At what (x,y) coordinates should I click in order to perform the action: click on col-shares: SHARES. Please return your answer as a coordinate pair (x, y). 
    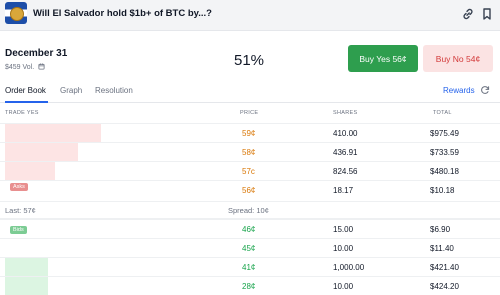
    Looking at the image, I should click on (345, 113).